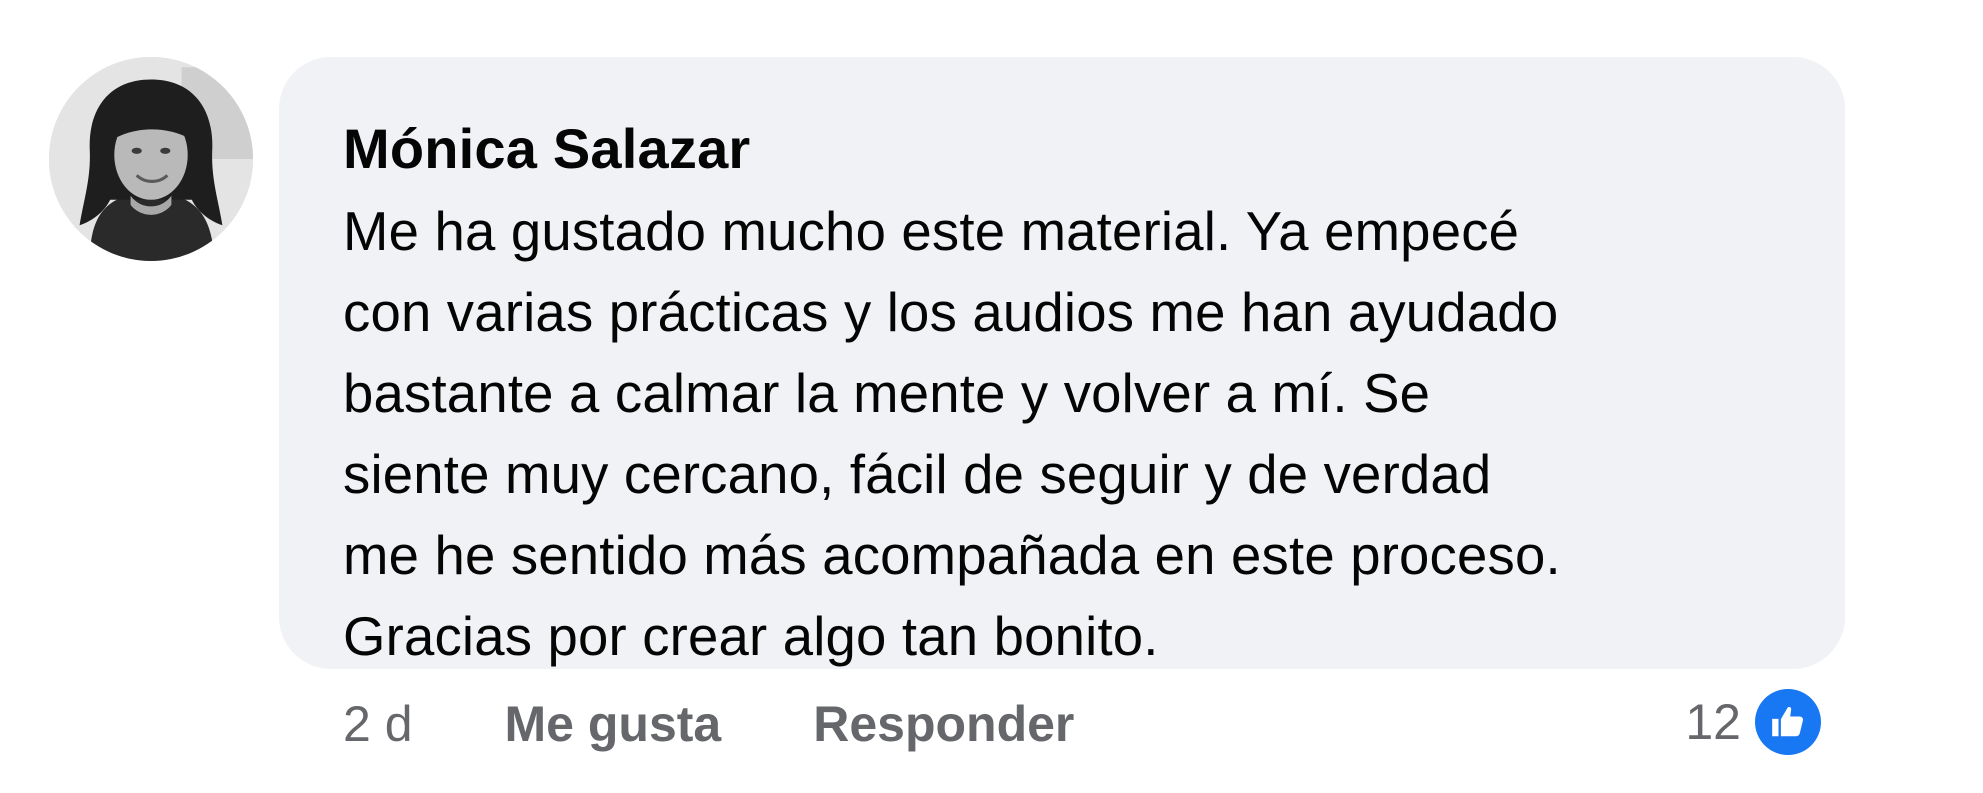 This screenshot has width=1983, height=793. What do you see at coordinates (1064, 149) in the screenshot?
I see `comment-author: Mónica Salazar` at bounding box center [1064, 149].